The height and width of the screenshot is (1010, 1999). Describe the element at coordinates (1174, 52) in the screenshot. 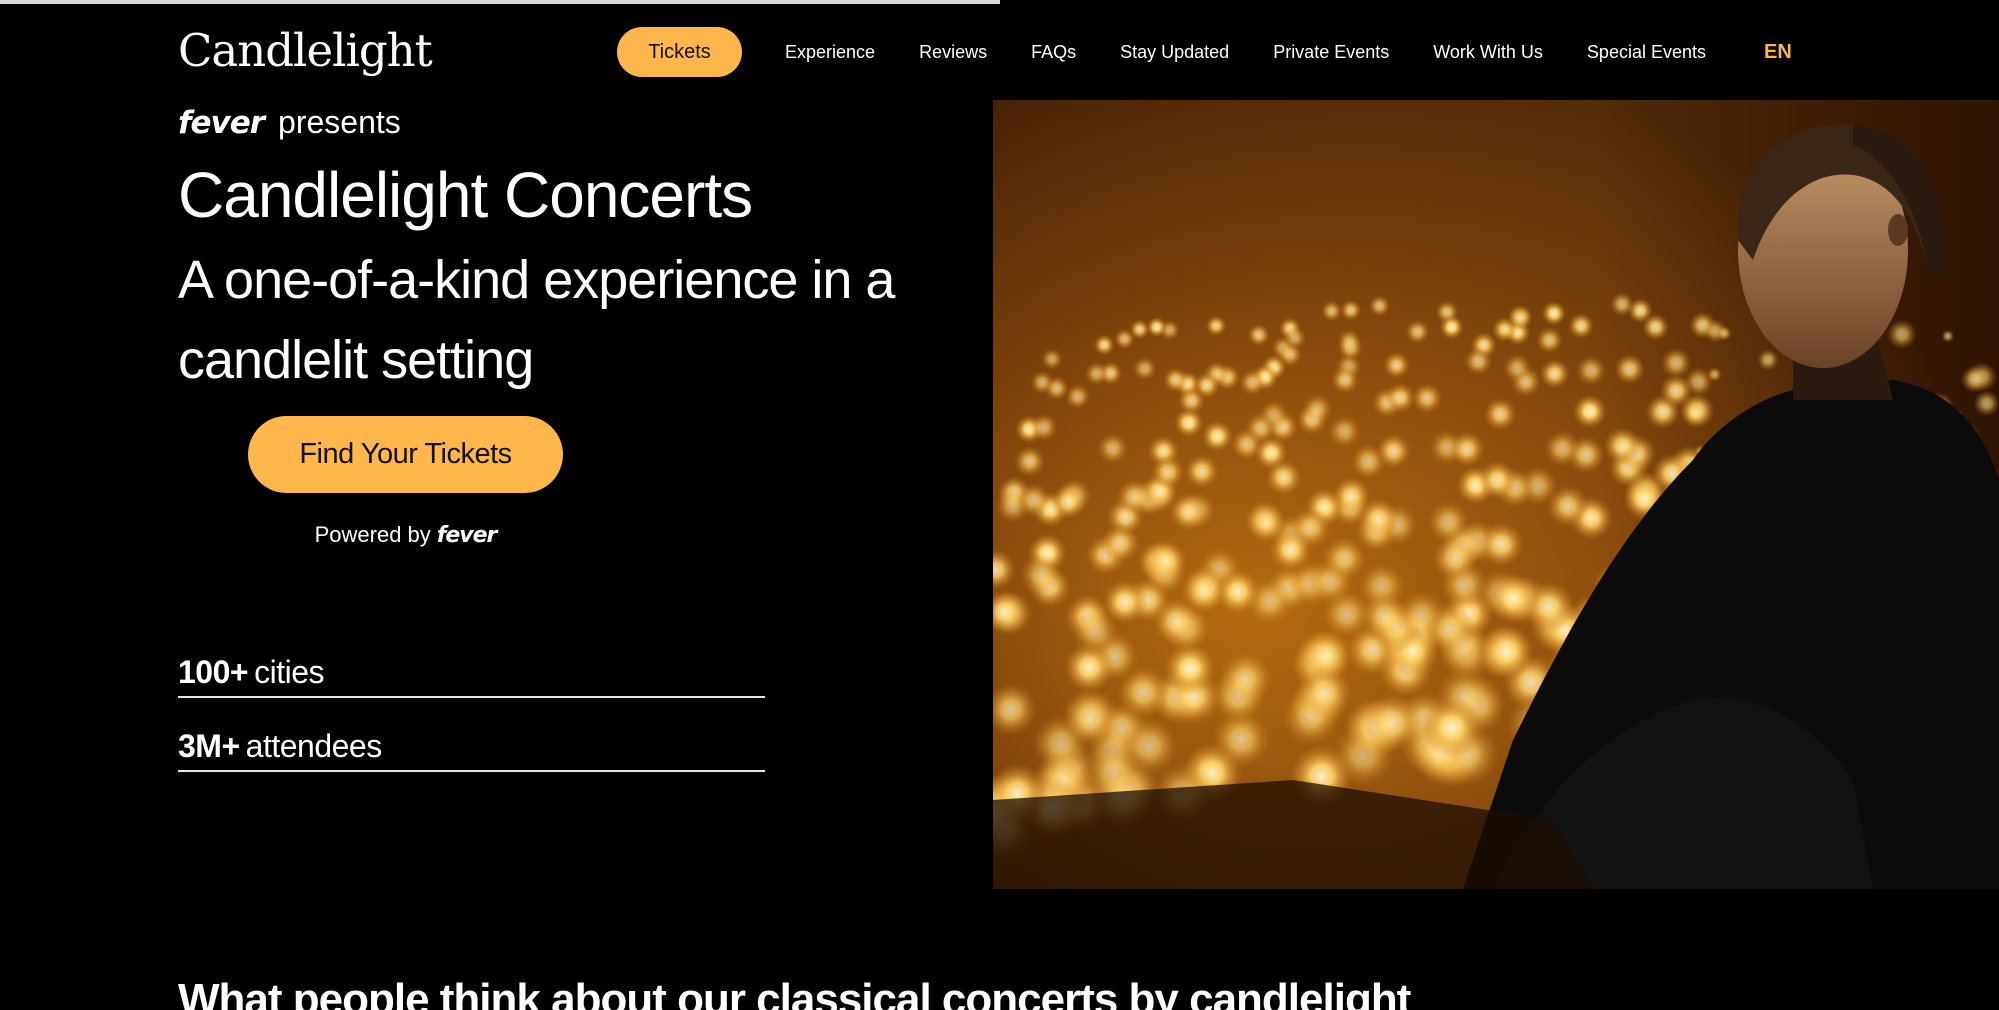

I see `nav-stay-updated-link: Stay Updated` at that location.